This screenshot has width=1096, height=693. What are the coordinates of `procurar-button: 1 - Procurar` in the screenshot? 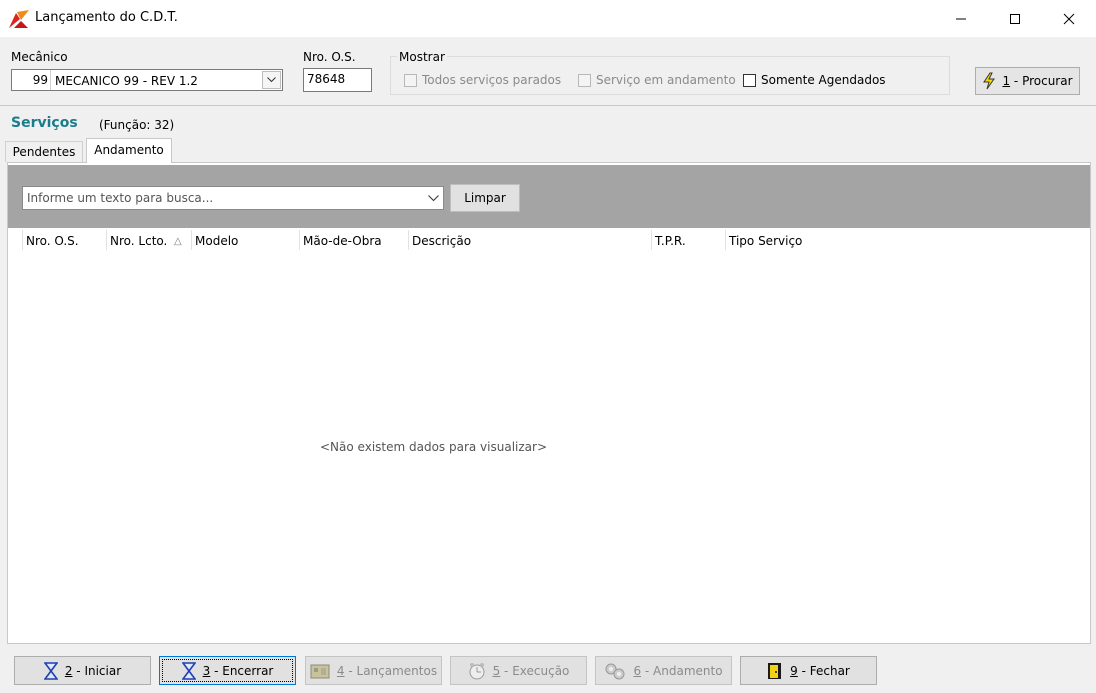 It's located at (1027, 81).